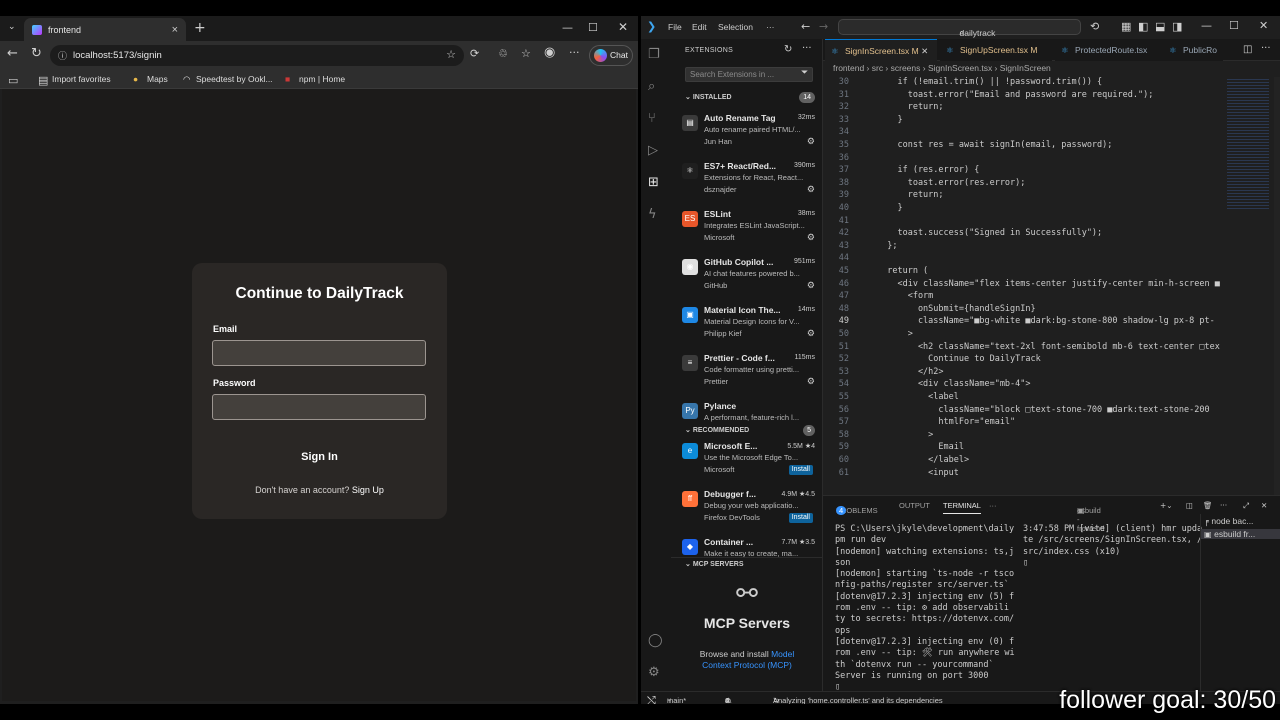 Image resolution: width=1280 pixels, height=720 pixels. What do you see at coordinates (962, 507) in the screenshot?
I see `tab-terminal: TERMINAL` at bounding box center [962, 507].